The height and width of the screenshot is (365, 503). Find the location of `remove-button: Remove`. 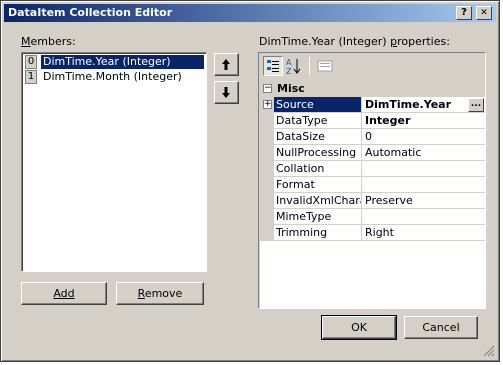

remove-button: Remove is located at coordinates (160, 293).